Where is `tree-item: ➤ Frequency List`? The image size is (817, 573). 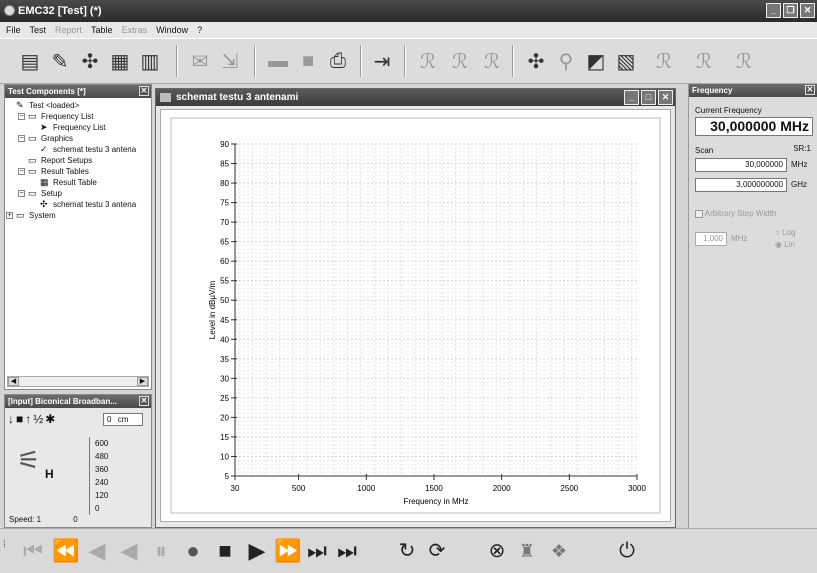 tree-item: ➤ Frequency List is located at coordinates (78, 127).